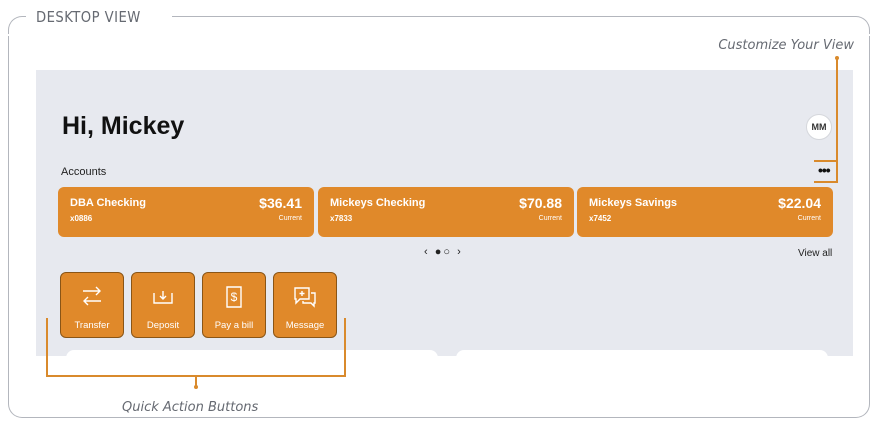 Image resolution: width=878 pixels, height=425 pixels. Describe the element at coordinates (826, 161) in the screenshot. I see `annotation-line-customize-top` at that location.